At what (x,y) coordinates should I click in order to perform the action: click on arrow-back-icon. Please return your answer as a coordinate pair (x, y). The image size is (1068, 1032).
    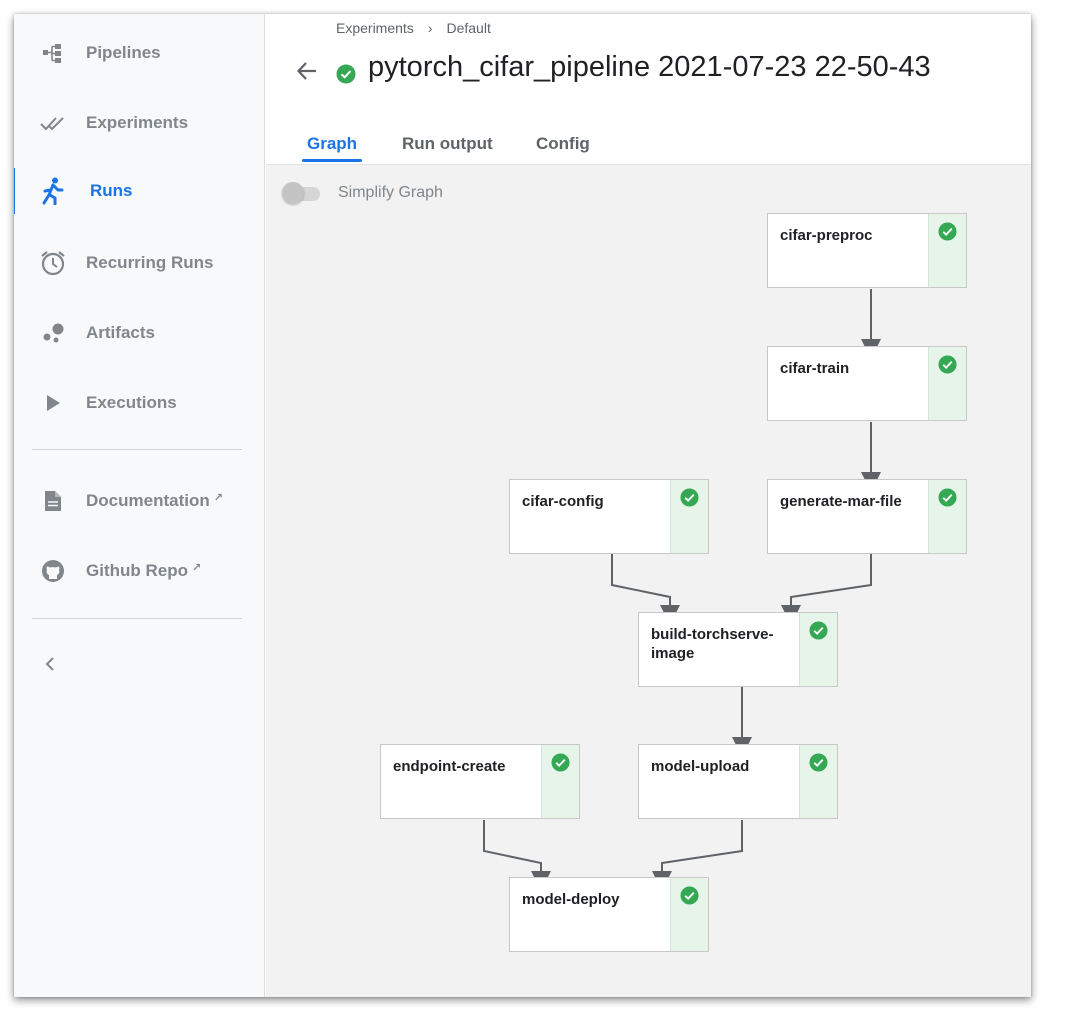
    Looking at the image, I should click on (306, 71).